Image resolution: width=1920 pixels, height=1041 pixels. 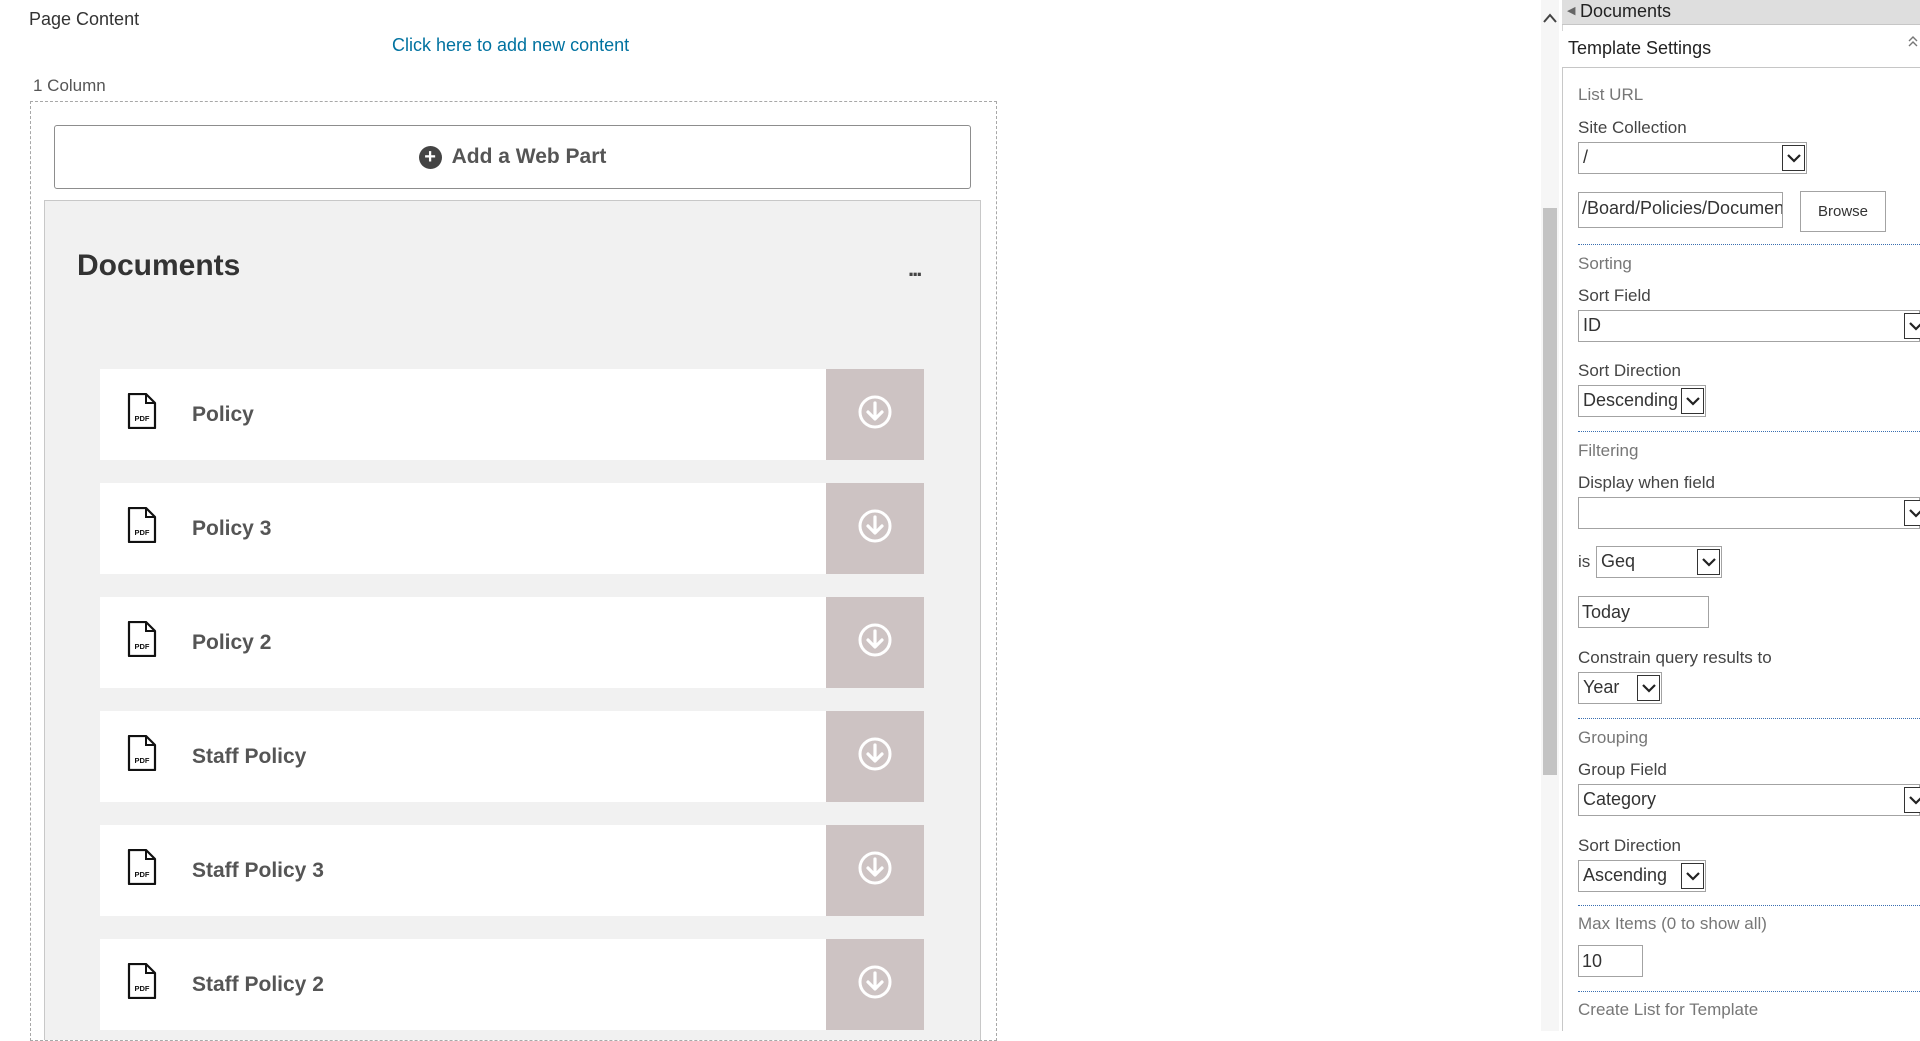 I want to click on add-web-part-label: Add a Web Part, so click(x=529, y=156).